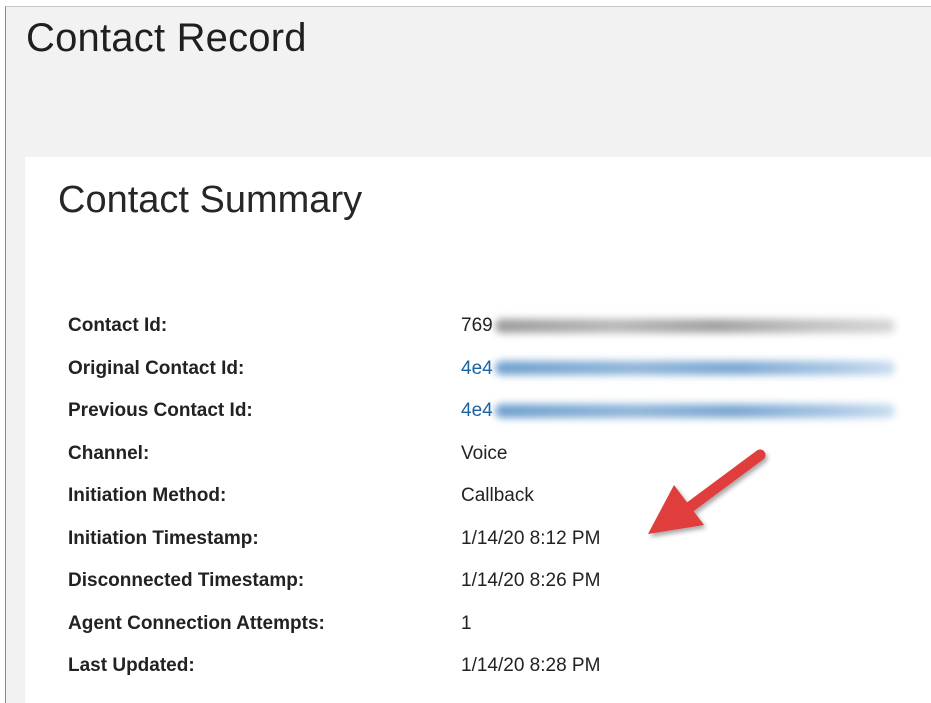 The height and width of the screenshot is (703, 931). What do you see at coordinates (497, 495) in the screenshot?
I see `initiation-method-value: Callback` at bounding box center [497, 495].